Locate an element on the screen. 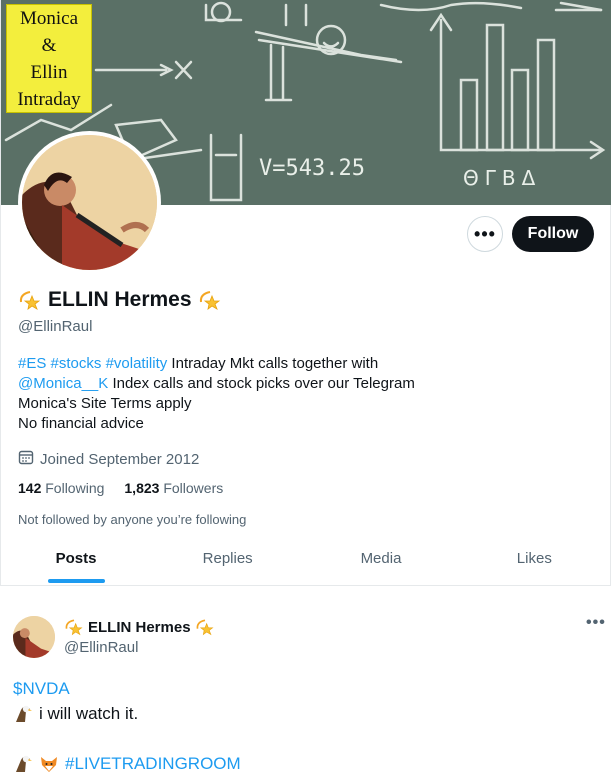  post-avatar is located at coordinates (34, 637).